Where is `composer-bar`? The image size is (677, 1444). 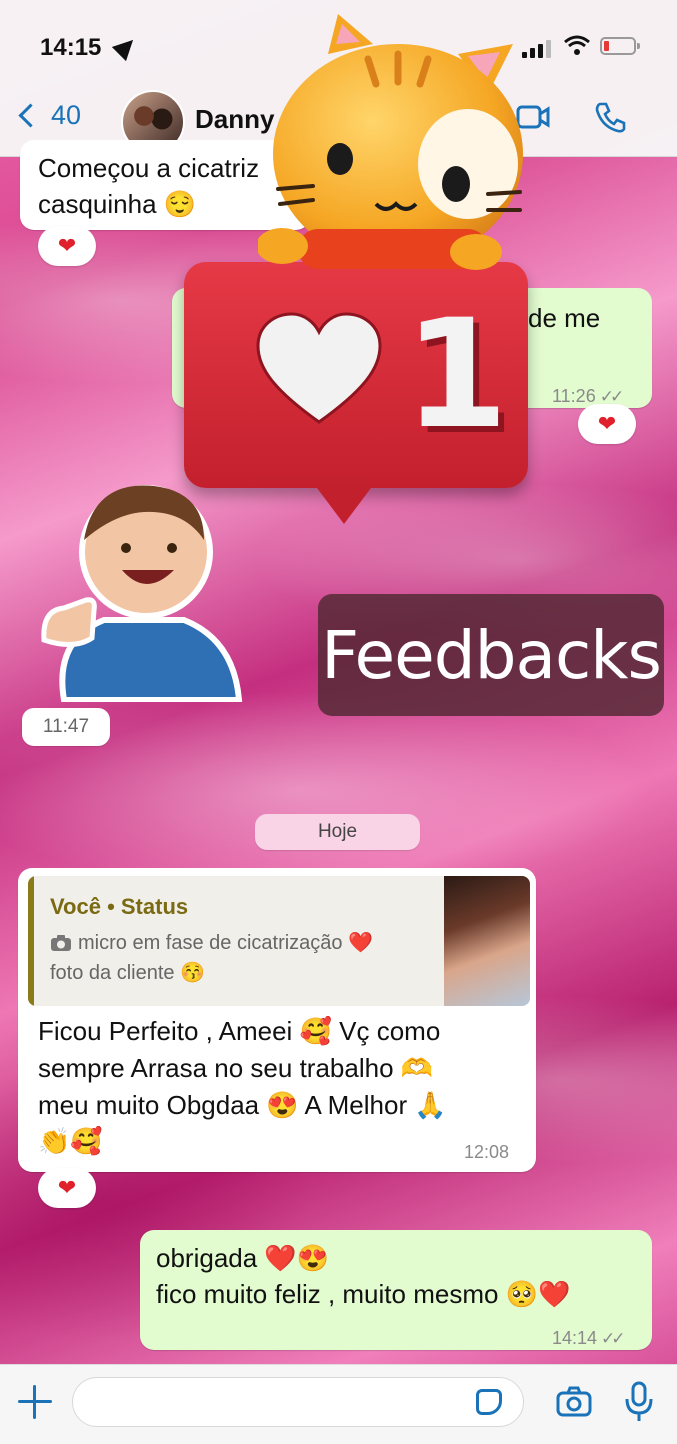 composer-bar is located at coordinates (338, 1404).